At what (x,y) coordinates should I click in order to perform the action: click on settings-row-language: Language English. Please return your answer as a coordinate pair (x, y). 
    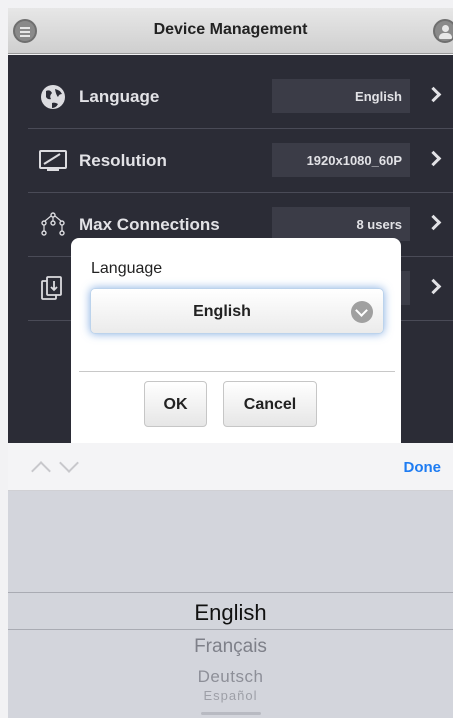
    Looking at the image, I should click on (240, 97).